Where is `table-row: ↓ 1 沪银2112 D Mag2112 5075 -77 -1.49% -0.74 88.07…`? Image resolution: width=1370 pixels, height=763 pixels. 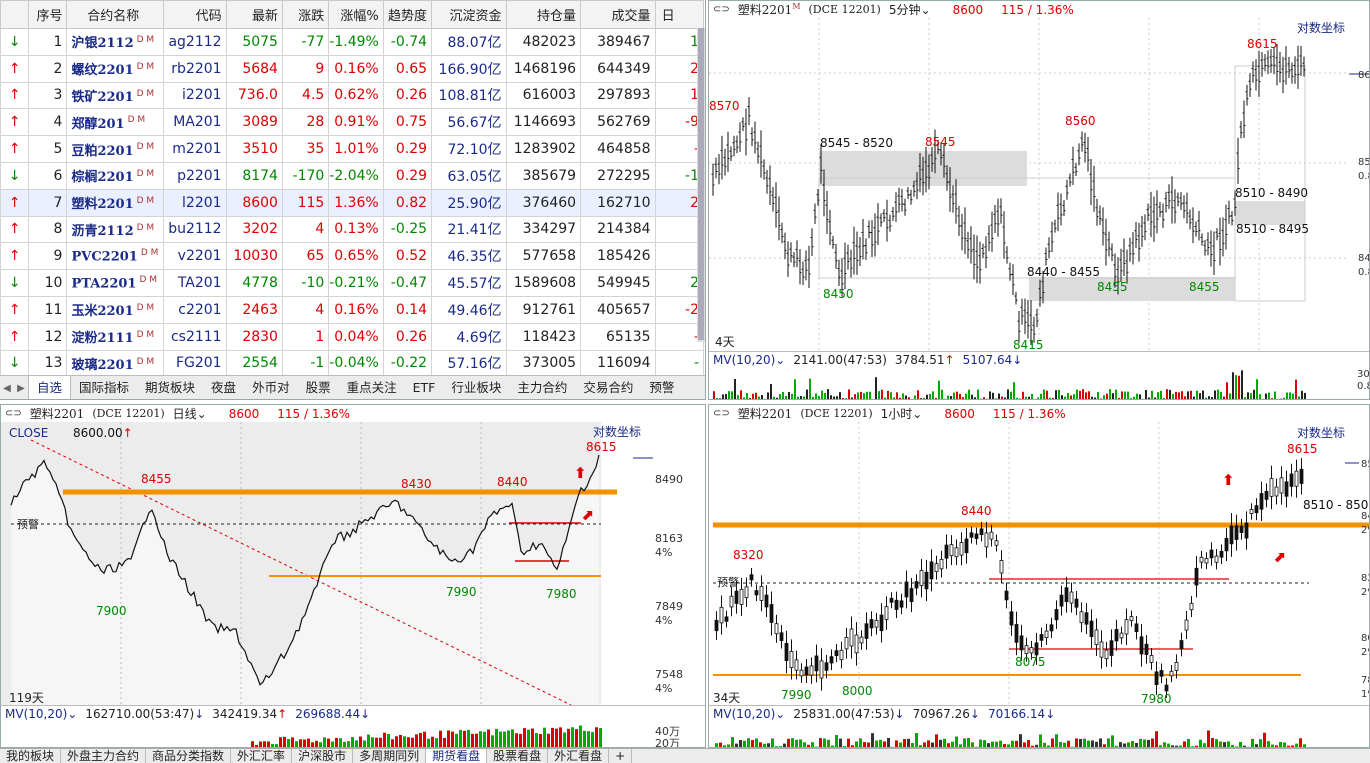 table-row: ↓ 1 沪银2112 D Mag2112 5075 -77 -1.49% -0.74 88.07… is located at coordinates (352, 42).